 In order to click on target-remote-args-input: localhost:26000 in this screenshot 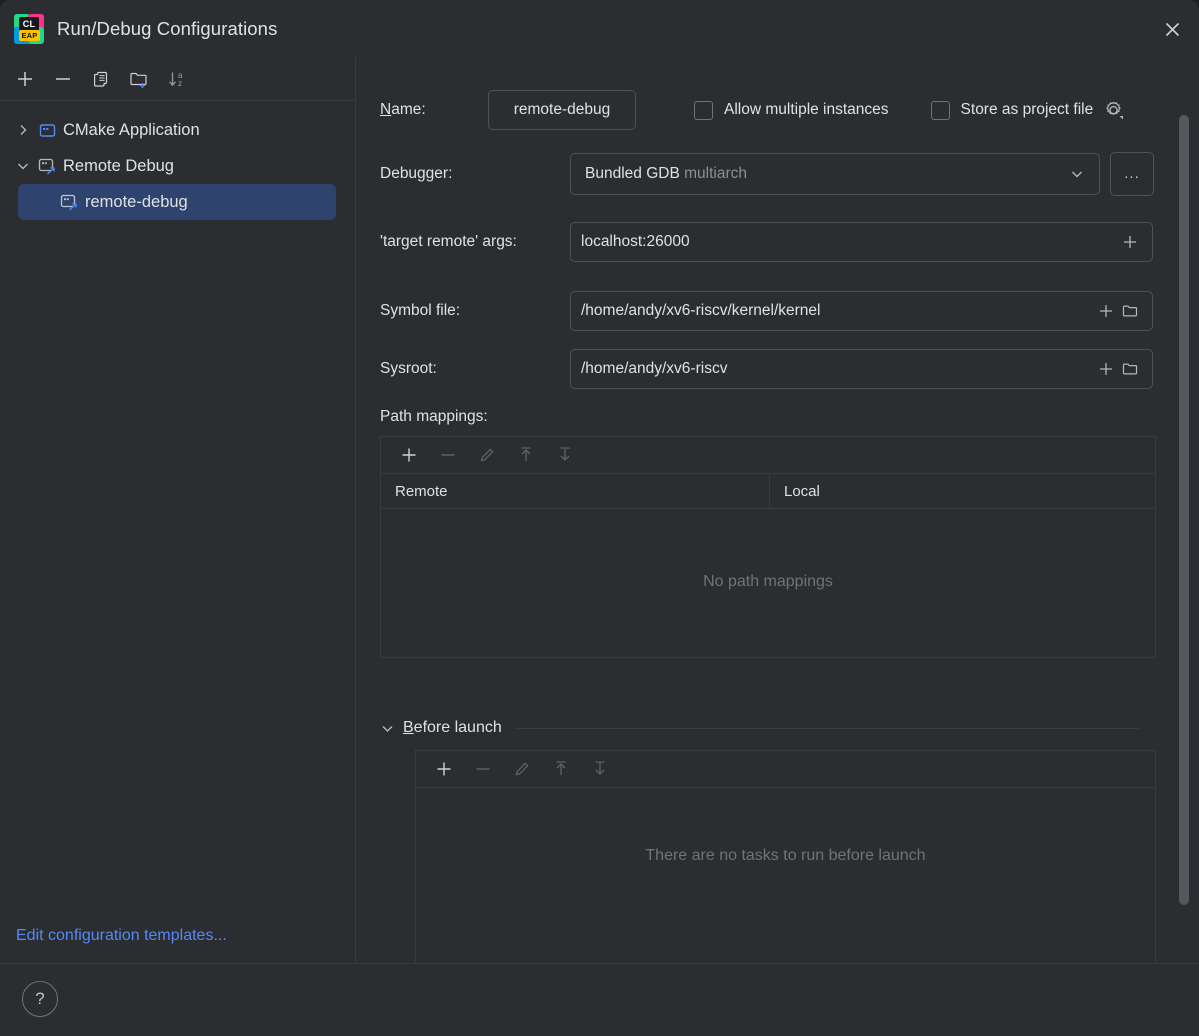, I will do `click(861, 242)`.